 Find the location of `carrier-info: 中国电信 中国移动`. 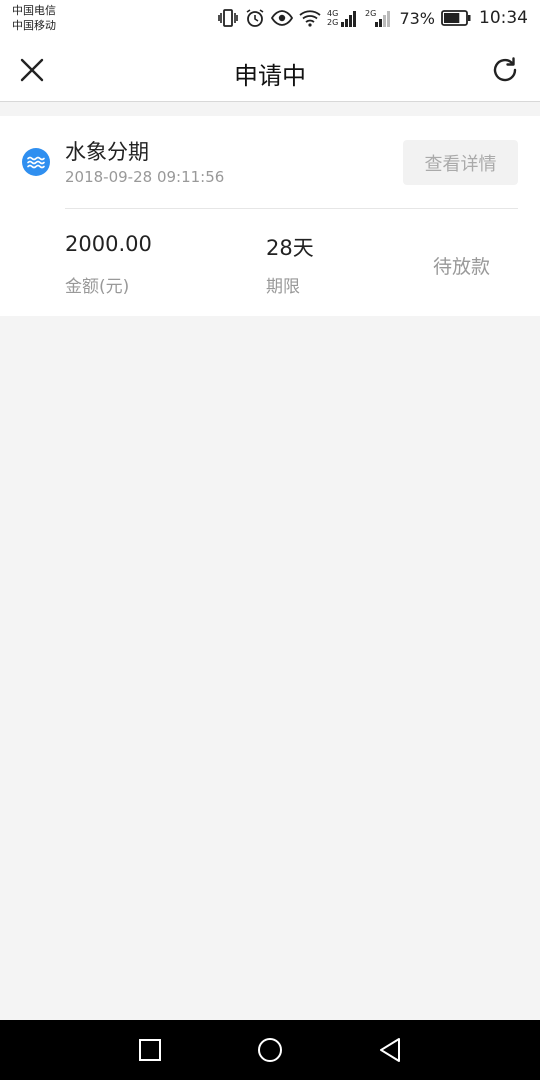

carrier-info: 中国电信 中国移动 is located at coordinates (34, 18).